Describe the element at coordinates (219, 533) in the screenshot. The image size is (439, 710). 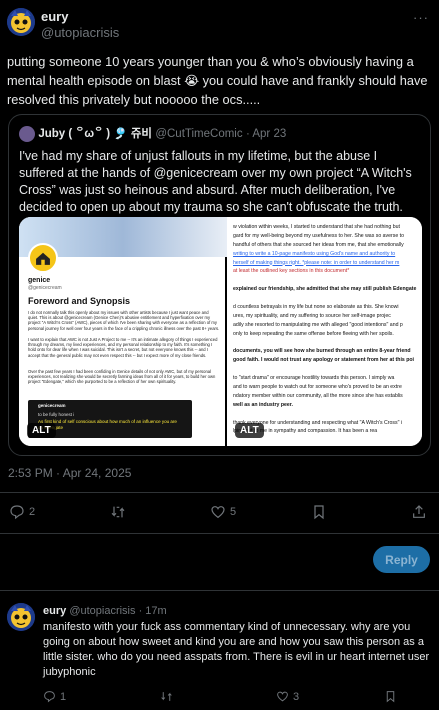
I see `divider-bottom` at that location.